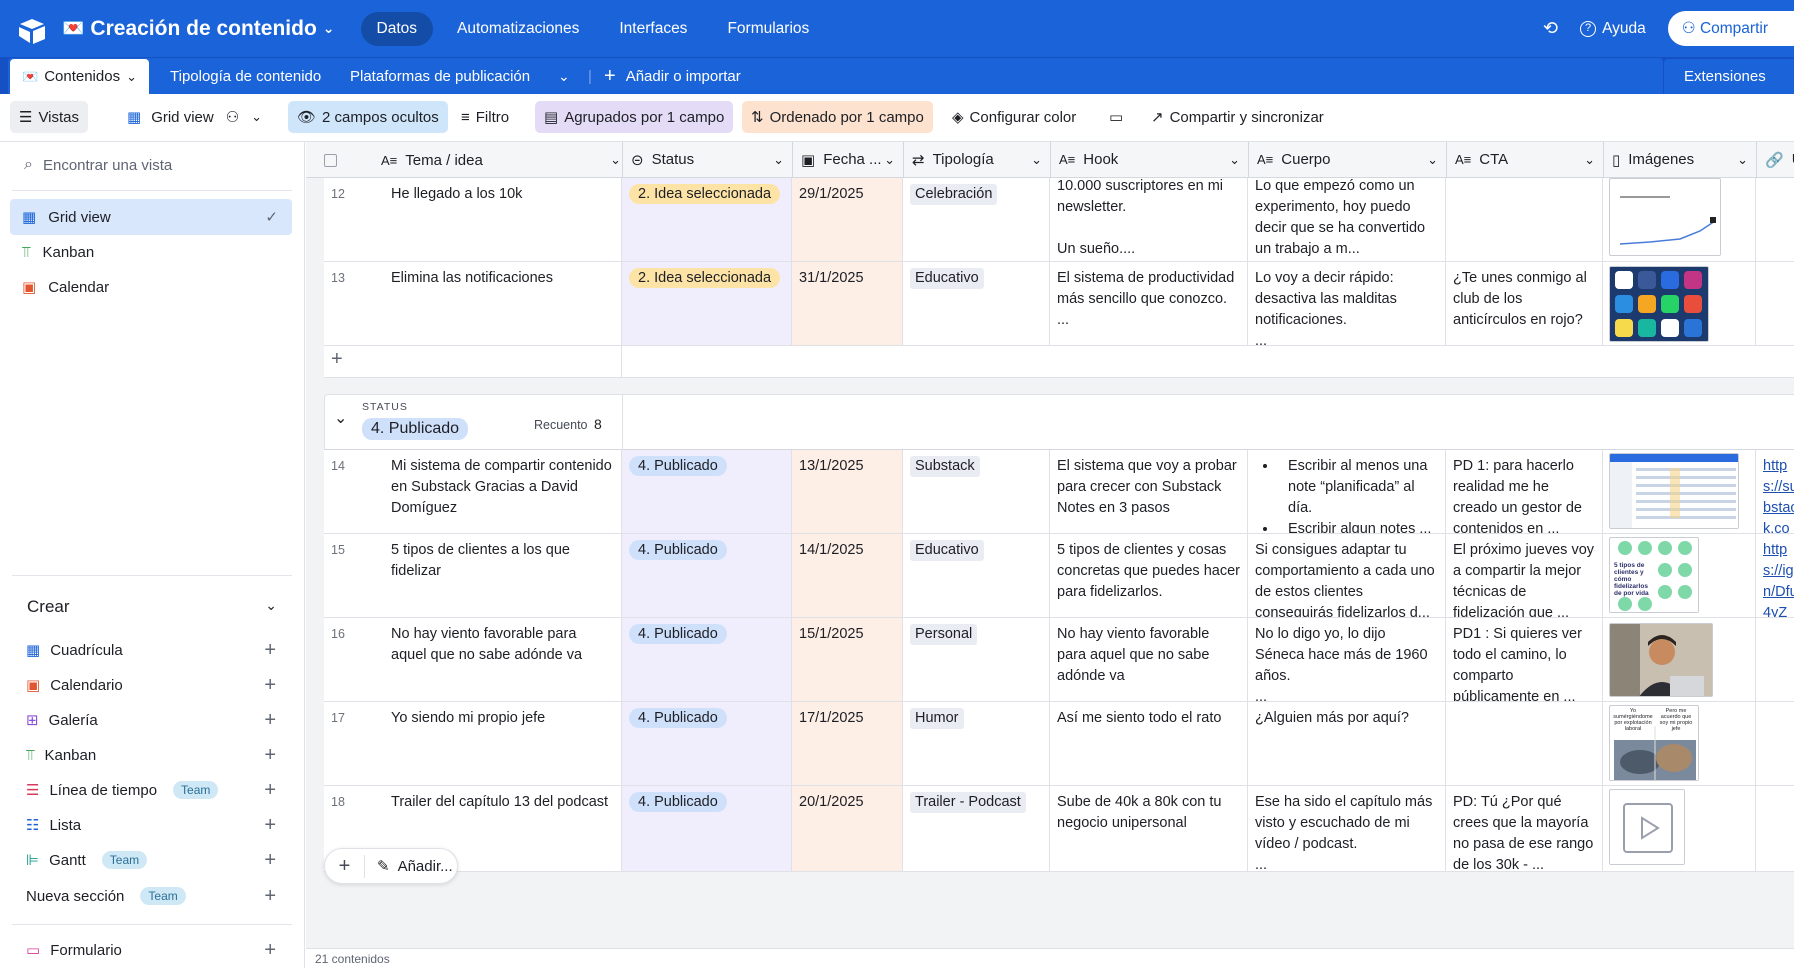 The height and width of the screenshot is (968, 1794). I want to click on cell-fecha: 15/1/2025, so click(847, 660).